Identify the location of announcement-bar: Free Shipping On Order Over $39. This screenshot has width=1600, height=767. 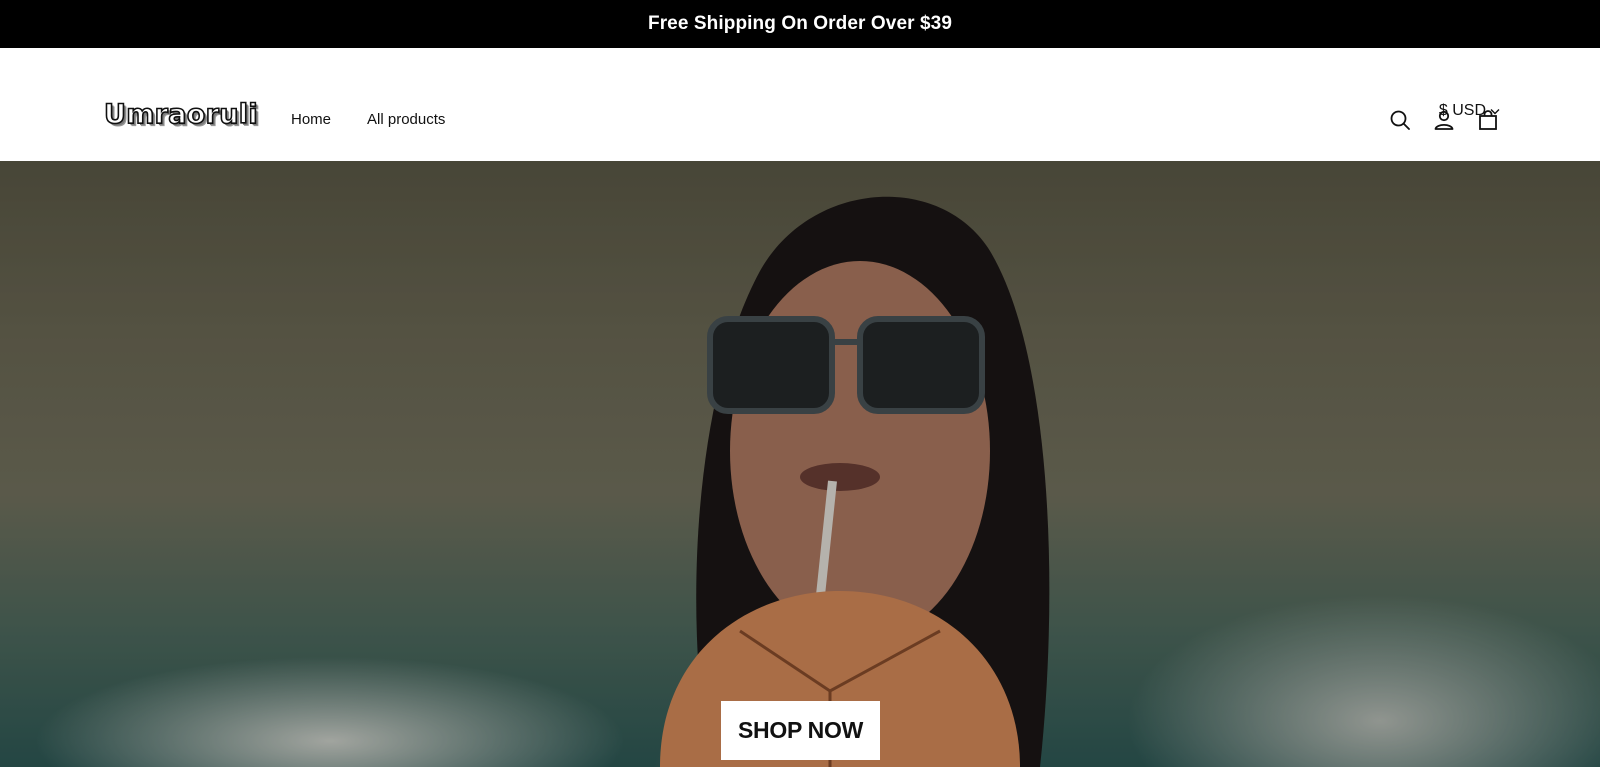
(800, 24).